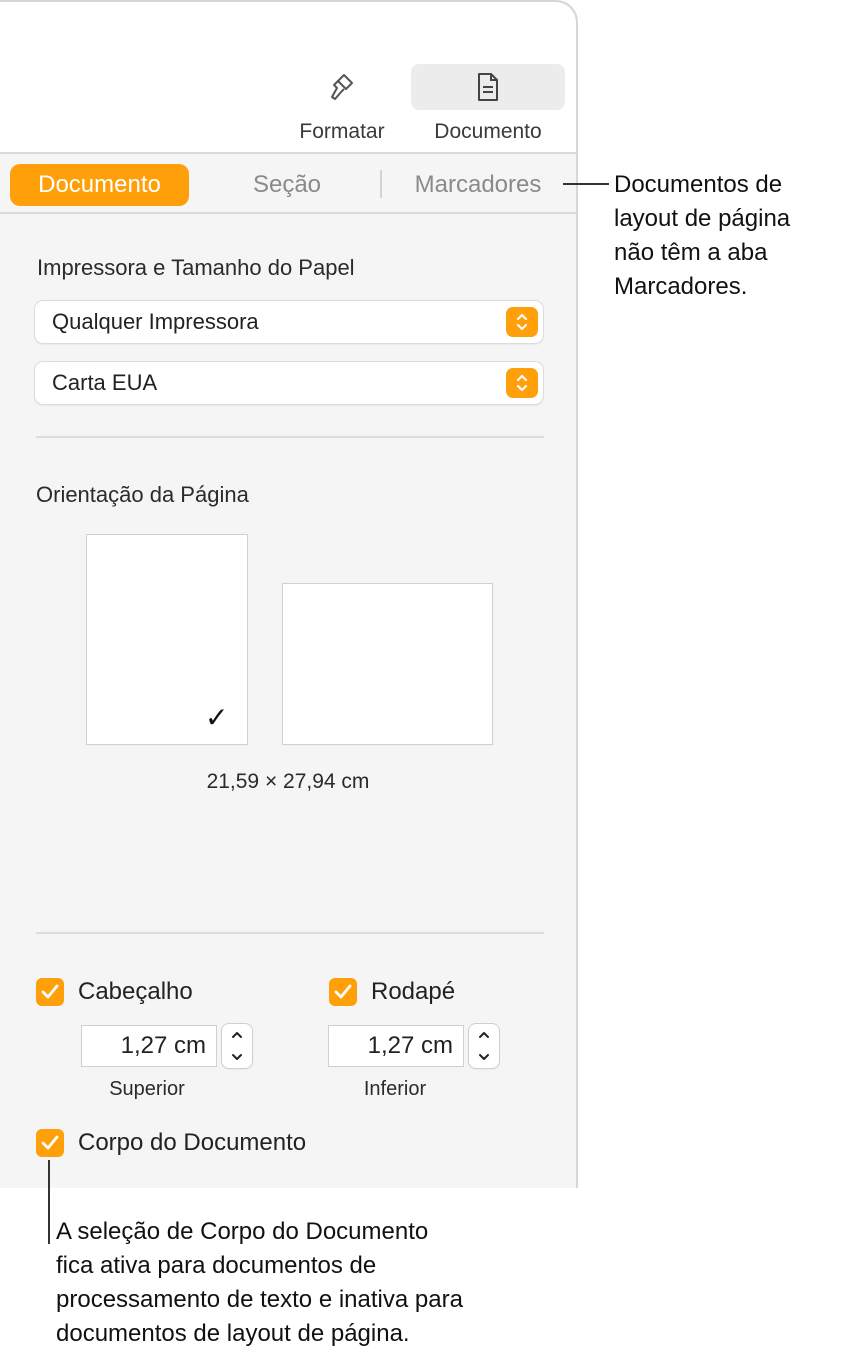  Describe the element at coordinates (702, 218) in the screenshot. I see `callout-line-text: layout de página` at that location.